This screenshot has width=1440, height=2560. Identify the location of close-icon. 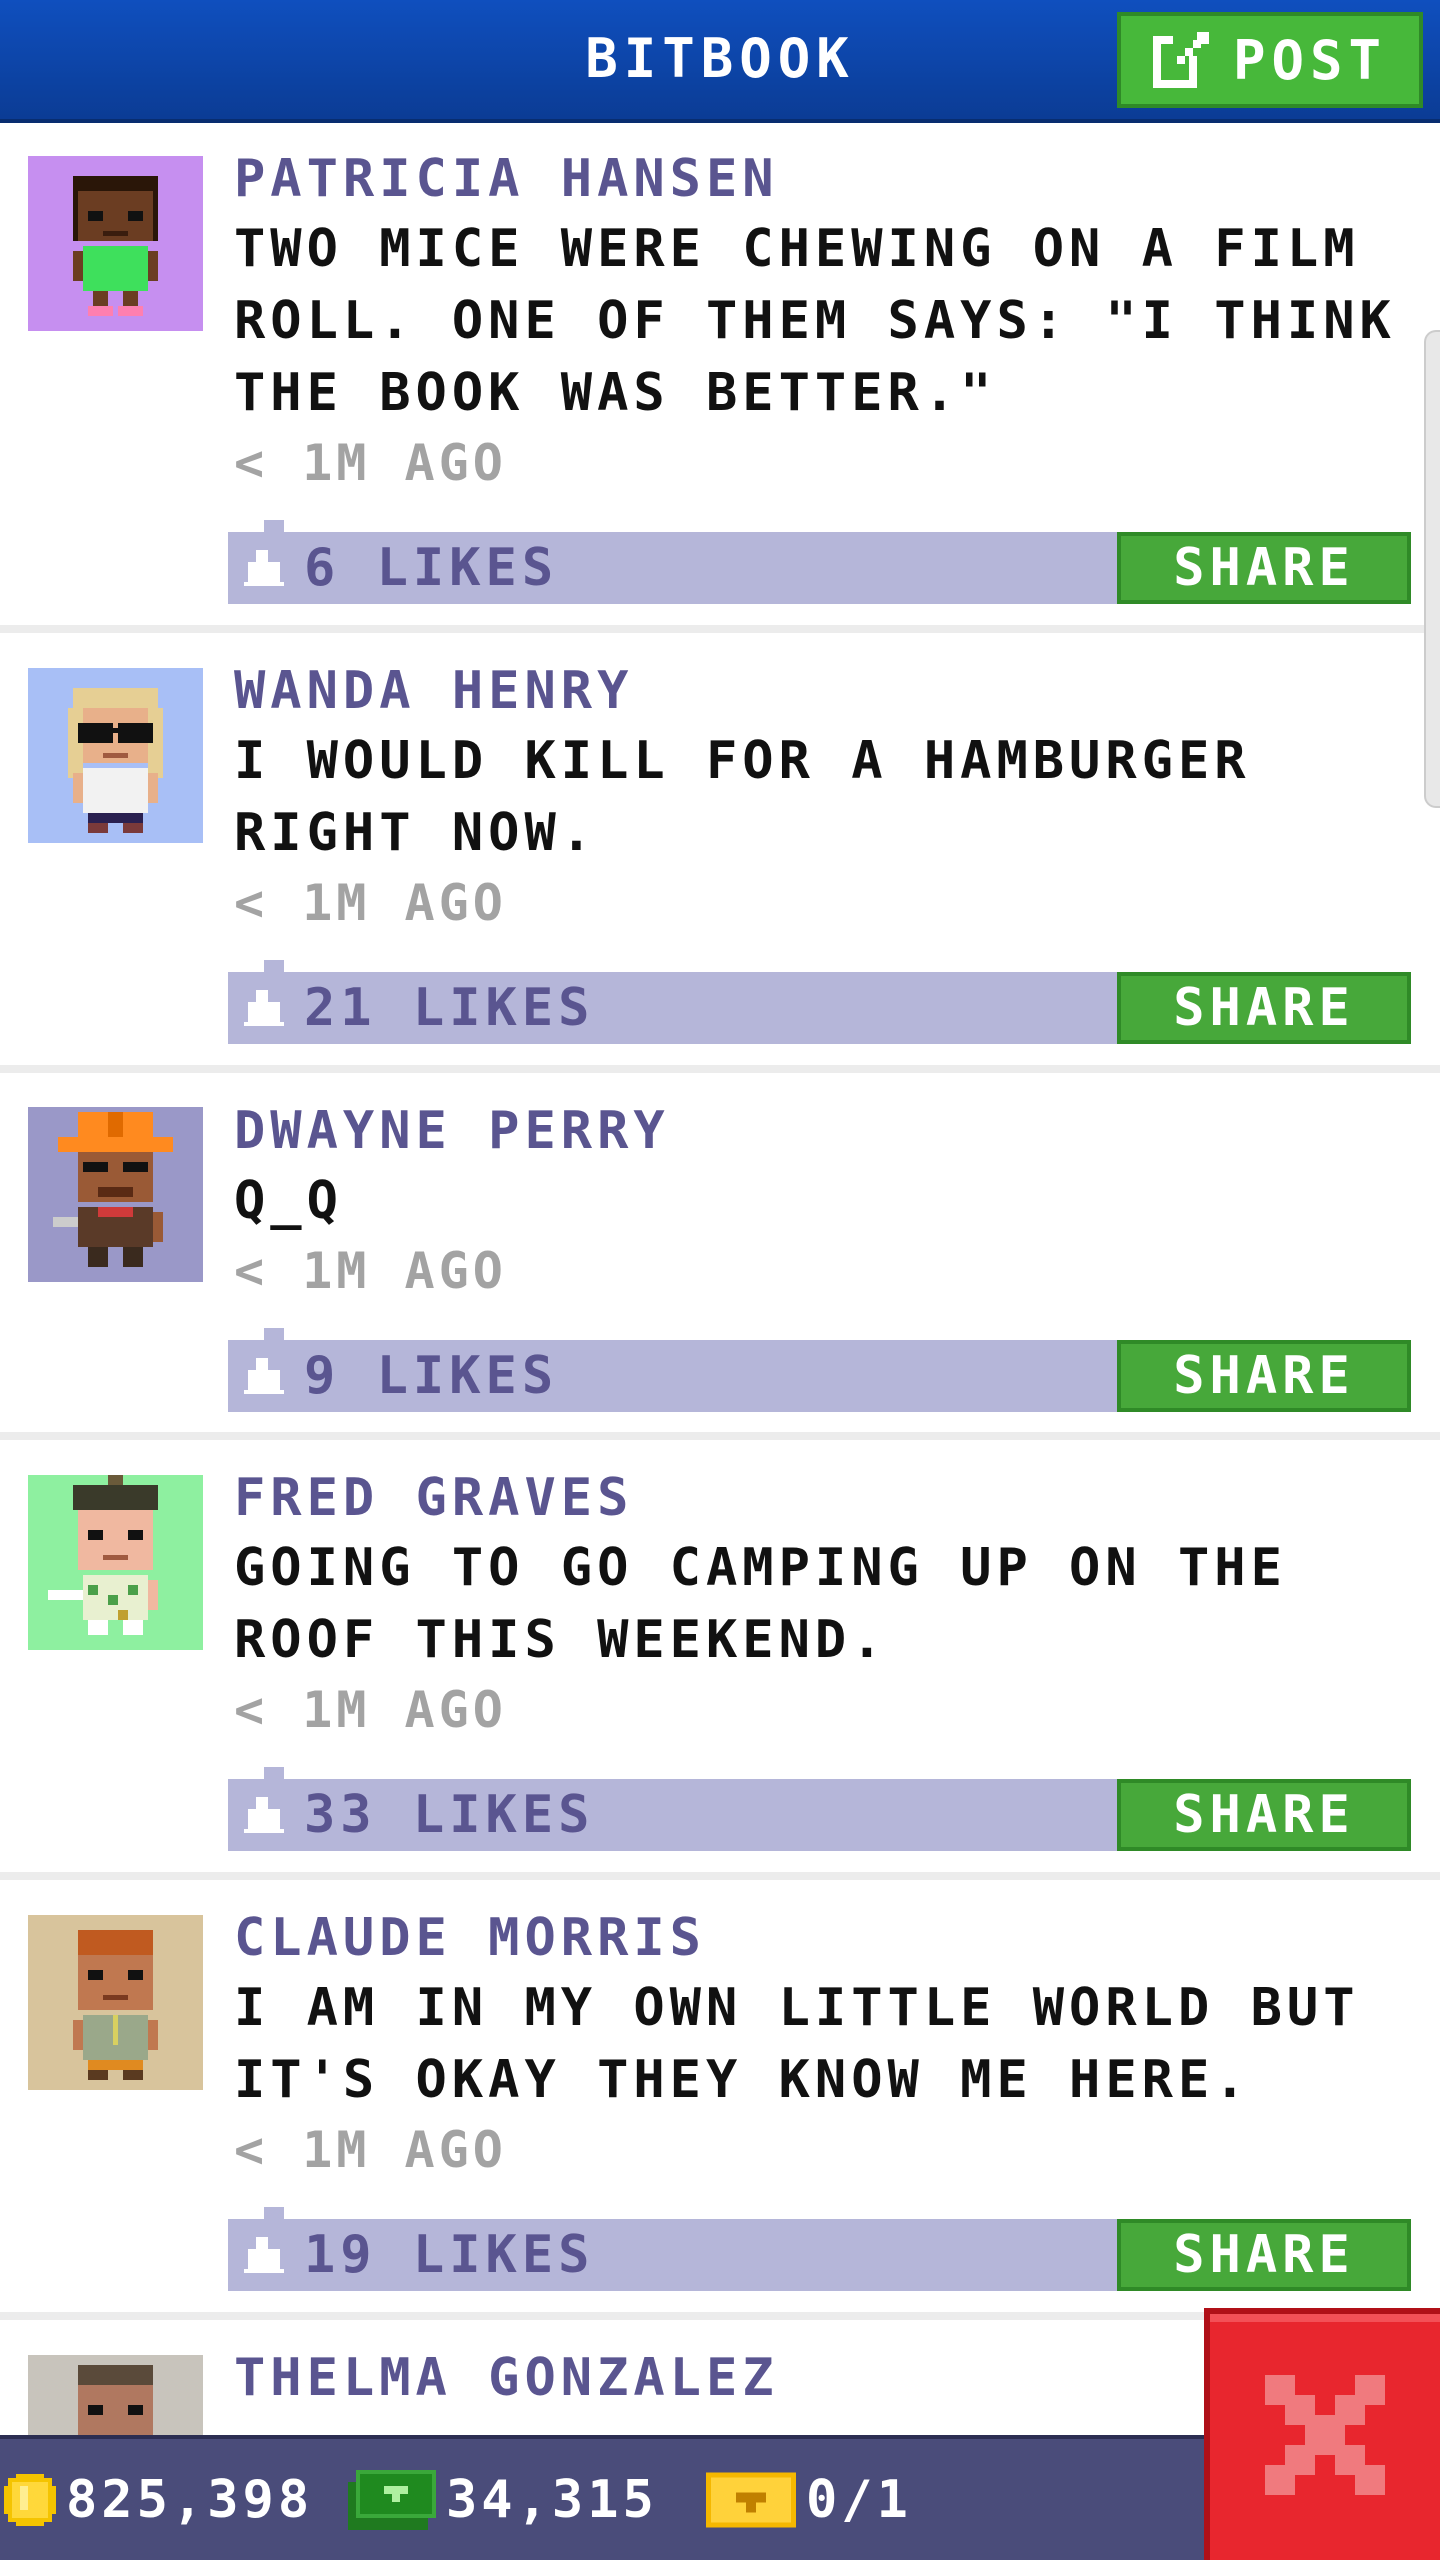
(1325, 2437).